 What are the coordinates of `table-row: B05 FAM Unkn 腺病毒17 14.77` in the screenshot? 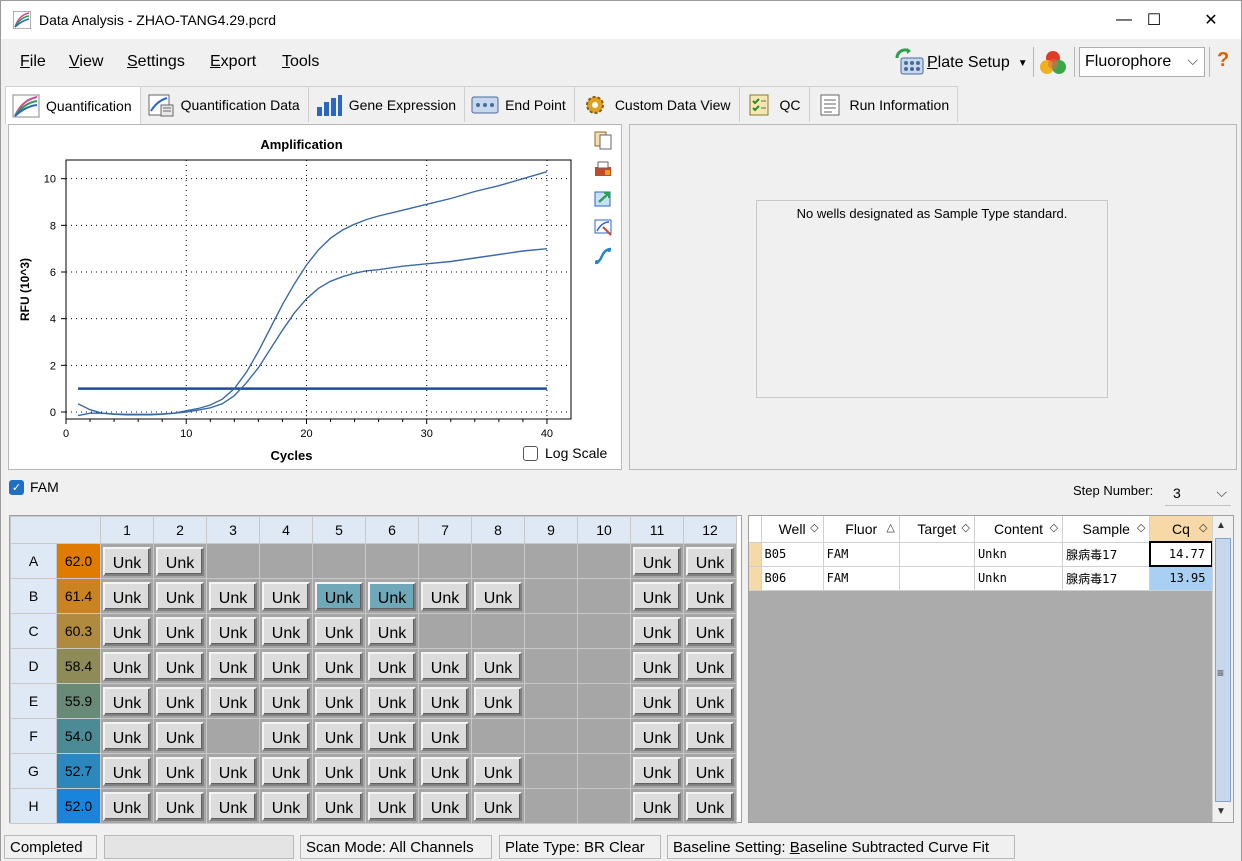 It's located at (981, 554).